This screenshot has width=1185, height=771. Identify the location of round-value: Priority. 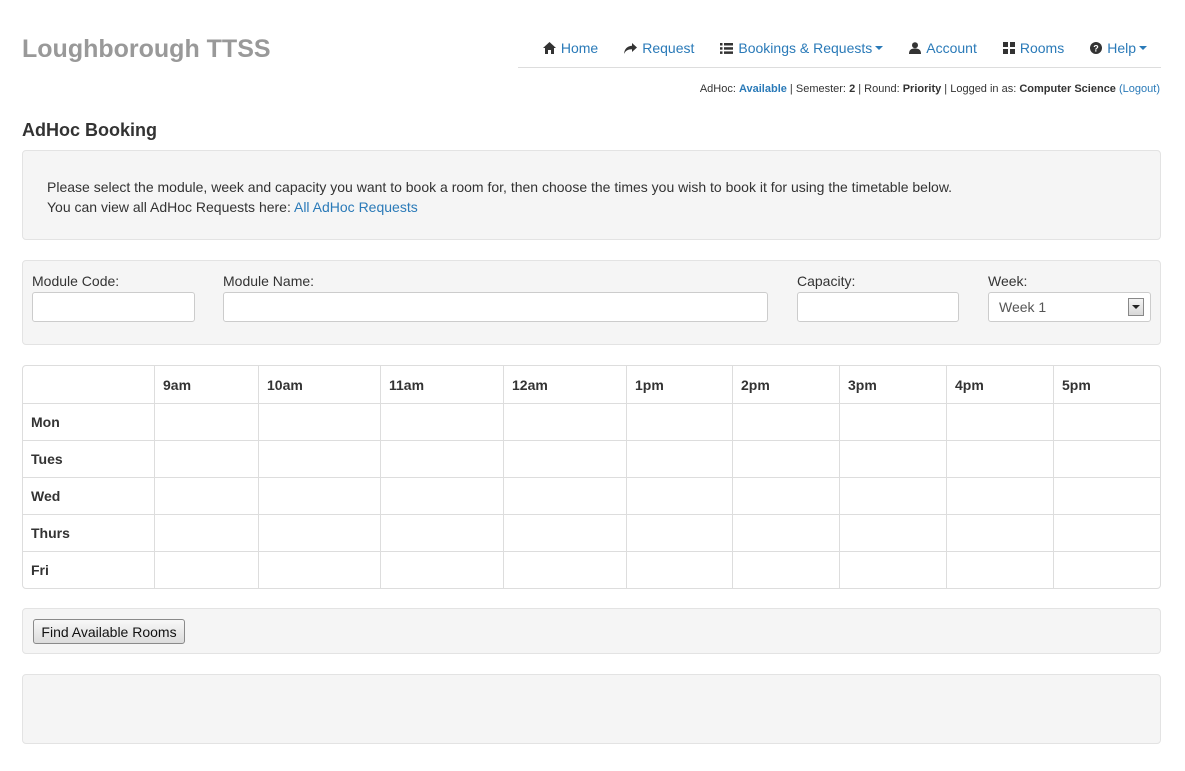
(922, 89).